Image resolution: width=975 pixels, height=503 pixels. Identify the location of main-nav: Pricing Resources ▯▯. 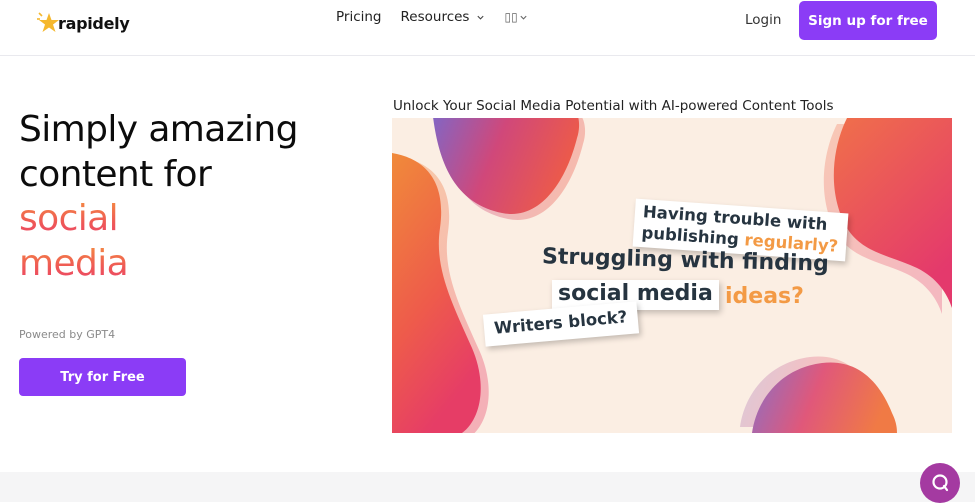
(432, 17).